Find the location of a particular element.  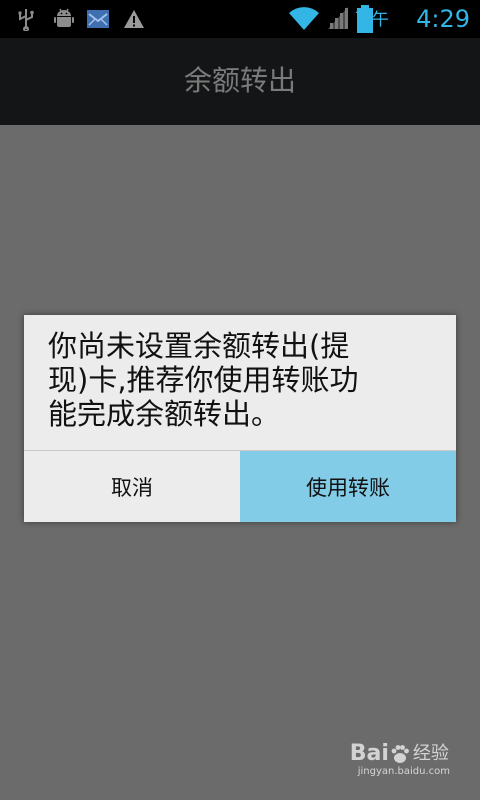

action-bar: 余额转出 is located at coordinates (240, 81).